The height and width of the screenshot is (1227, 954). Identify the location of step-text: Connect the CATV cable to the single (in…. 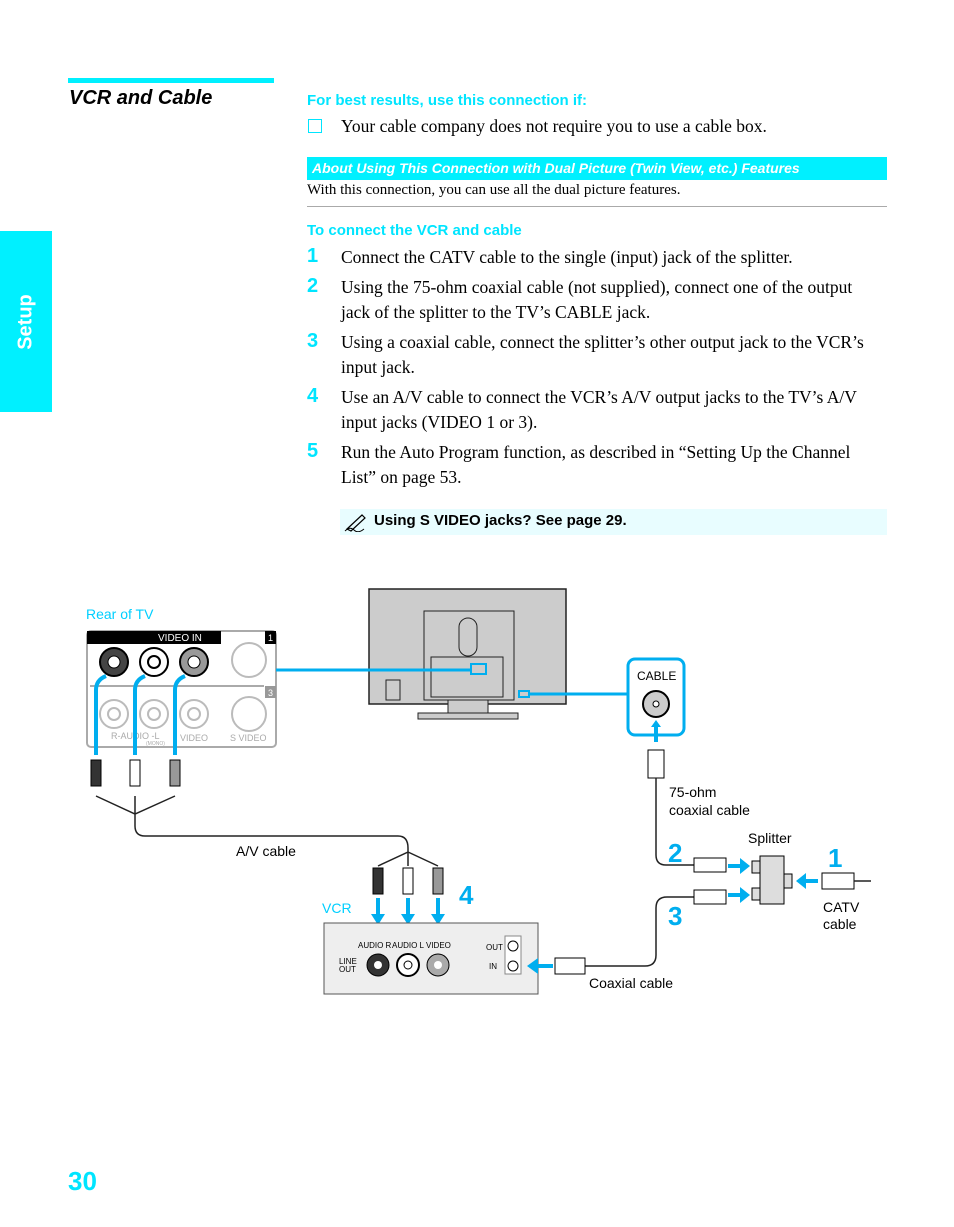
(567, 257).